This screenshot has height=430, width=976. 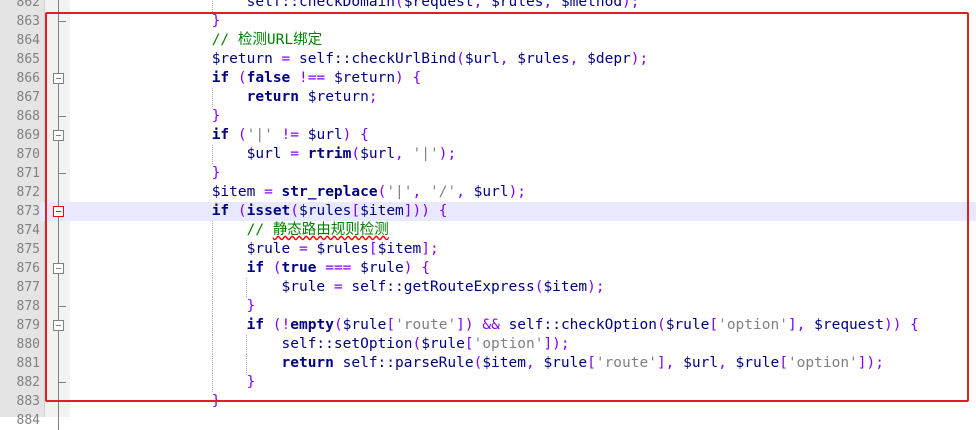 What do you see at coordinates (255, 249) in the screenshot?
I see `code-text: $rule = $rules[$item];` at bounding box center [255, 249].